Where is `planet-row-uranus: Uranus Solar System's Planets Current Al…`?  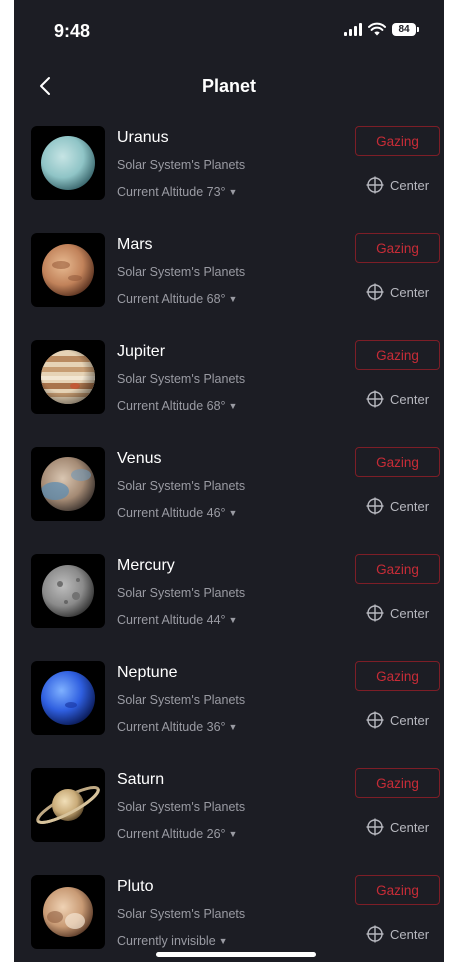 planet-row-uranus: Uranus Solar System's Planets Current Al… is located at coordinates (229, 171).